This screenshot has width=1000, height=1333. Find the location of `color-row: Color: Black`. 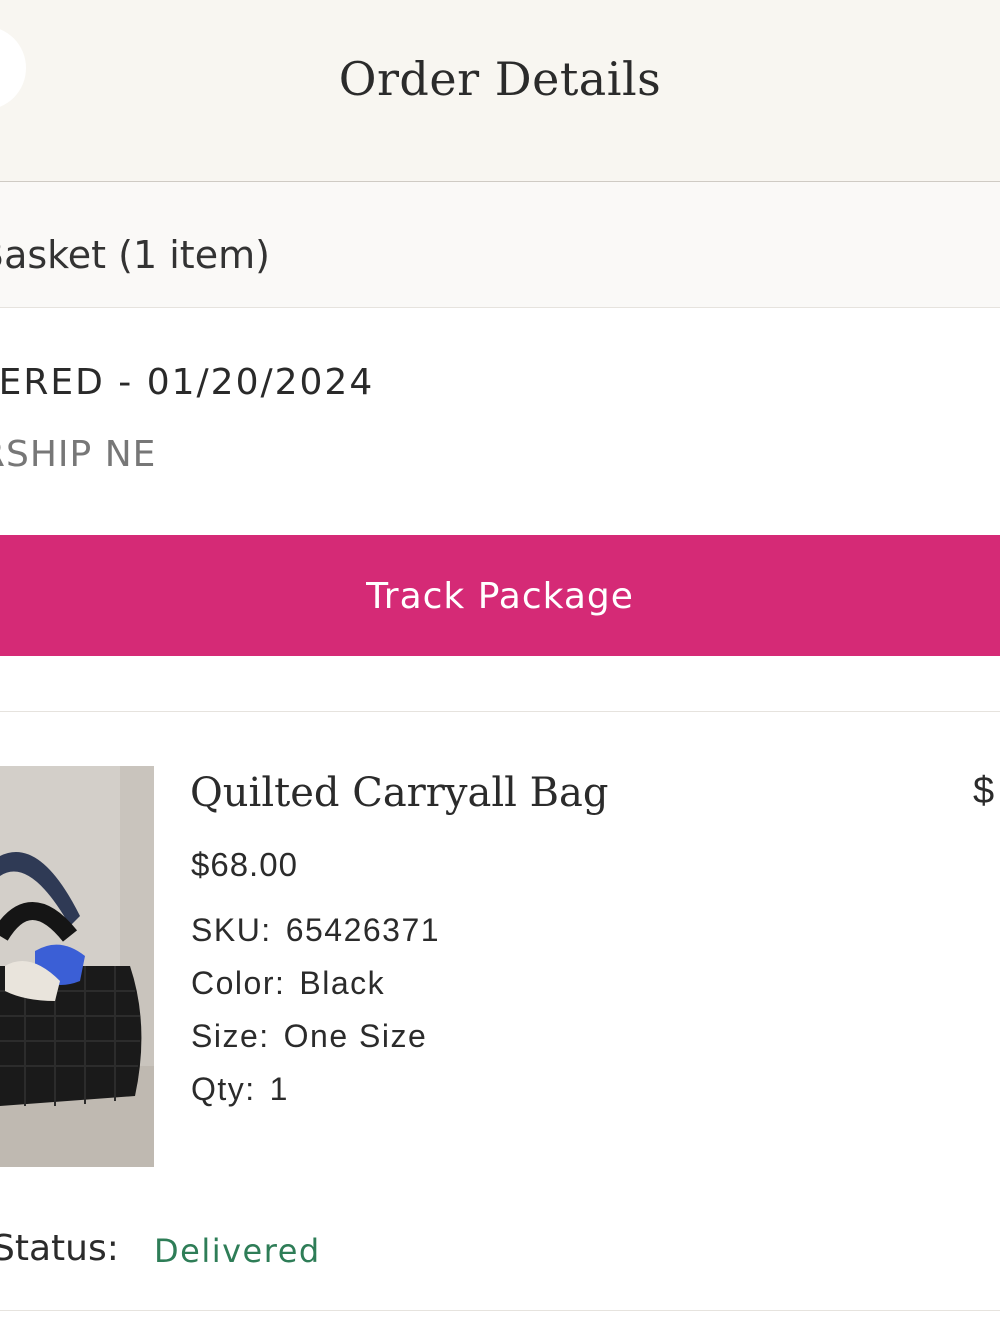

color-row: Color: Black is located at coordinates (288, 983).